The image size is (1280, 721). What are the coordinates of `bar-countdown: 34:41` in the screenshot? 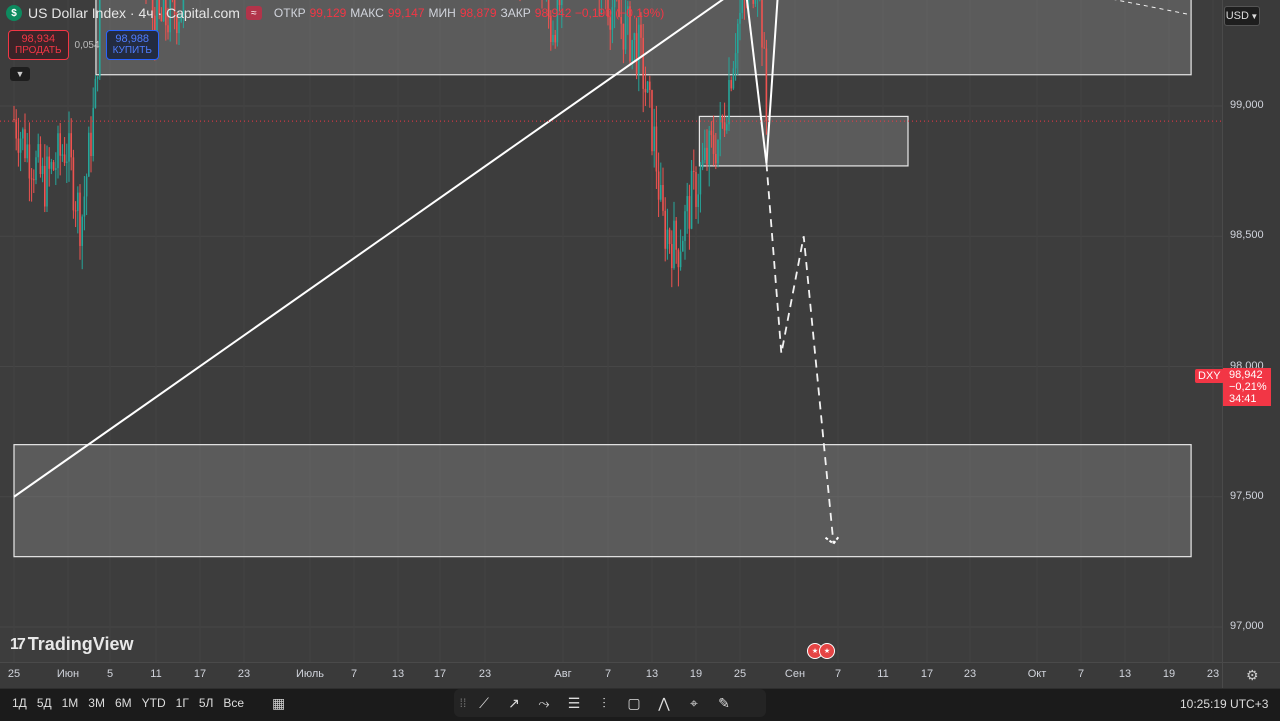 It's located at (1243, 399).